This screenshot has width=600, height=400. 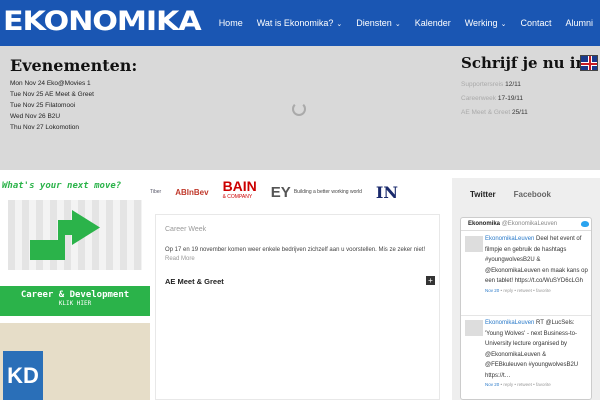 What do you see at coordinates (579, 23) in the screenshot?
I see `nav-item-alumni: Alumni` at bounding box center [579, 23].